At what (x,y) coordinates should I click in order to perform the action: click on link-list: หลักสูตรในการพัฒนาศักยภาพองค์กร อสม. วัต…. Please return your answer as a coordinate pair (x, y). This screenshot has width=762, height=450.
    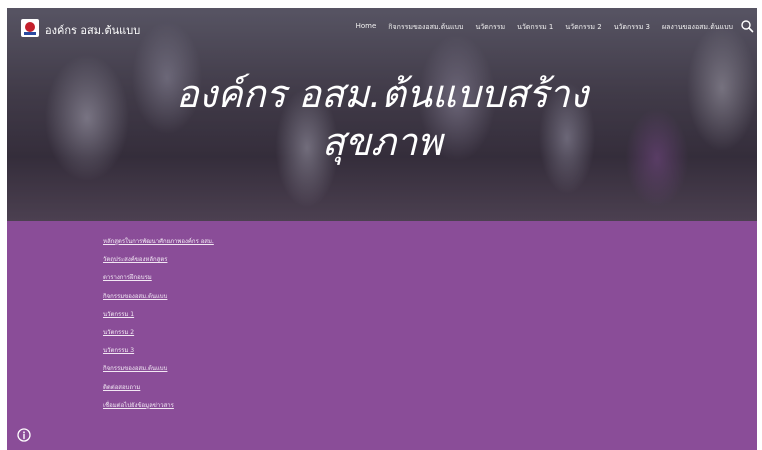
    Looking at the image, I should click on (158, 328).